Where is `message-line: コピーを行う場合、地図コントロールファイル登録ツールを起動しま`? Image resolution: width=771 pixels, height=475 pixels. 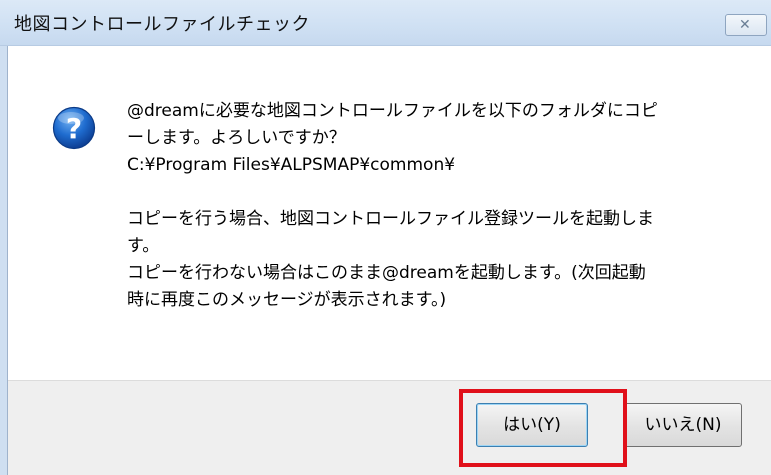 message-line: コピーを行う場合、地図コントロールファイル登録ツールを起動しま is located at coordinates (390, 219).